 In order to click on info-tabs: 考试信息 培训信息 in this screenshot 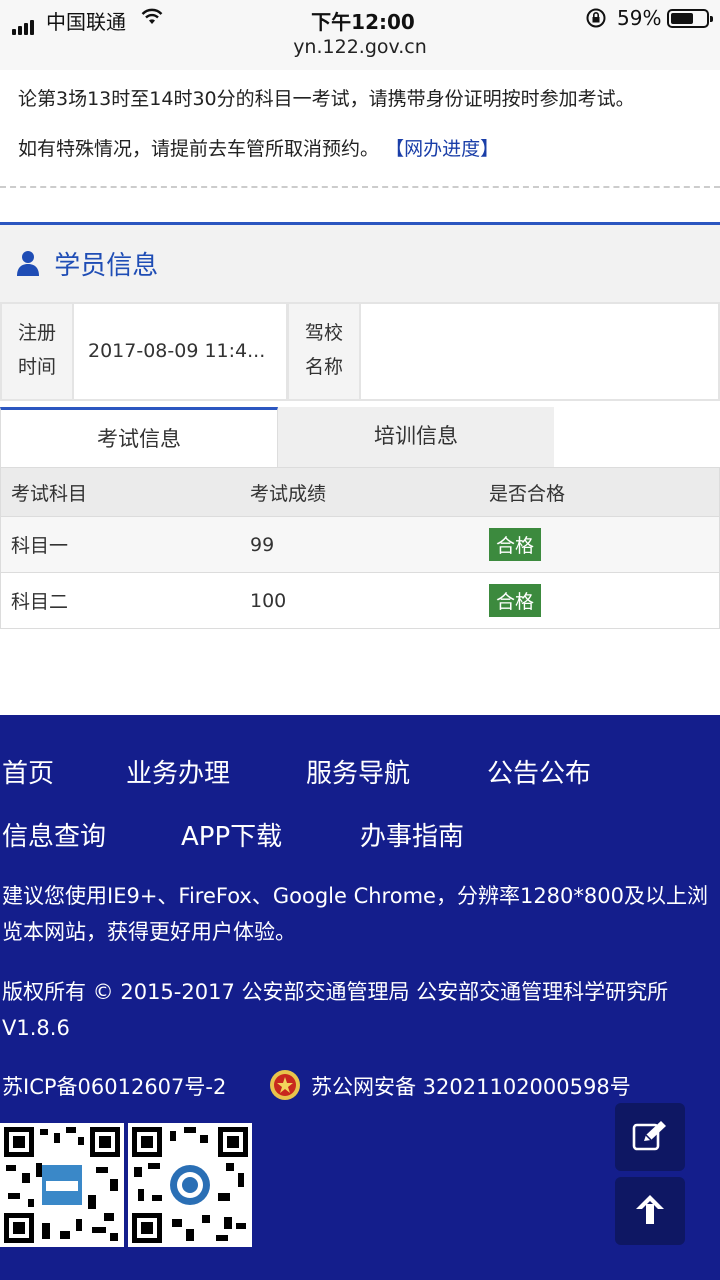, I will do `click(360, 437)`.